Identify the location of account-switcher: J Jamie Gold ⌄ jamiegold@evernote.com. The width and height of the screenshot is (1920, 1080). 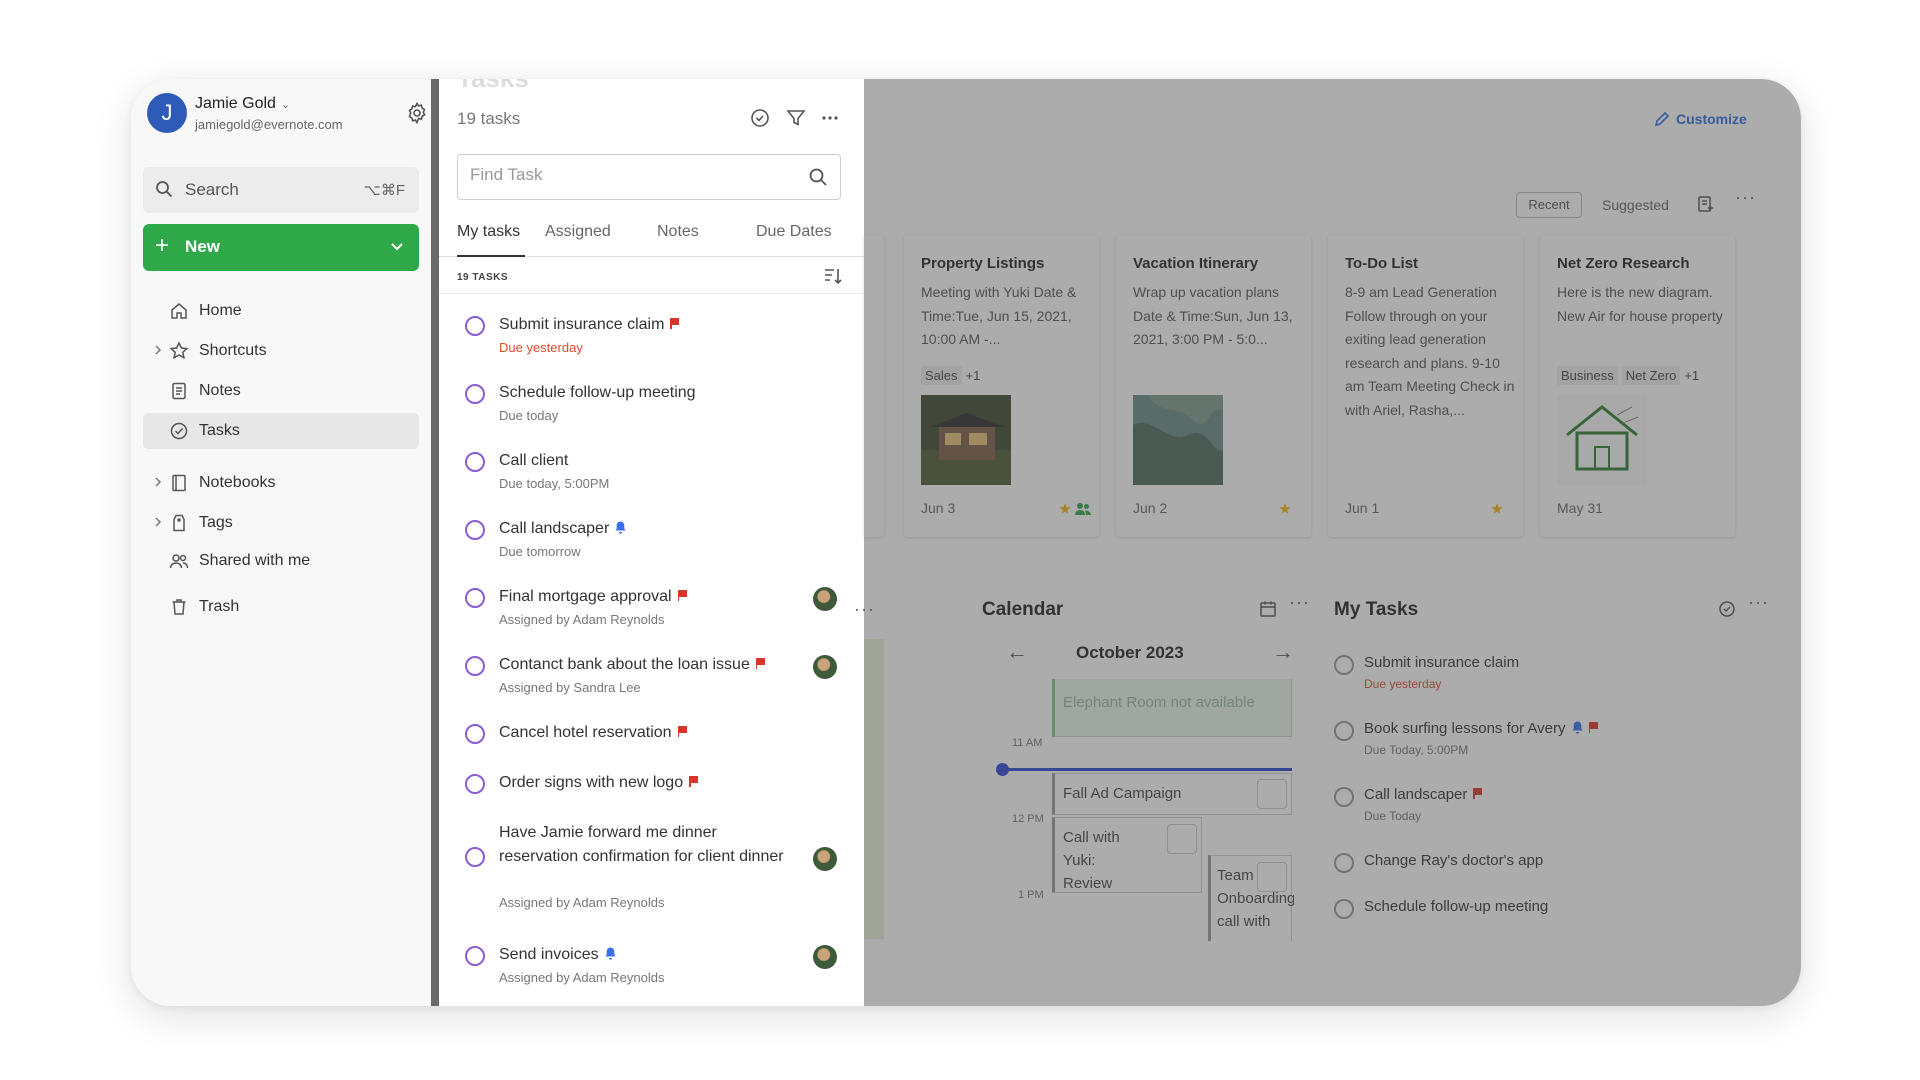
(286, 116).